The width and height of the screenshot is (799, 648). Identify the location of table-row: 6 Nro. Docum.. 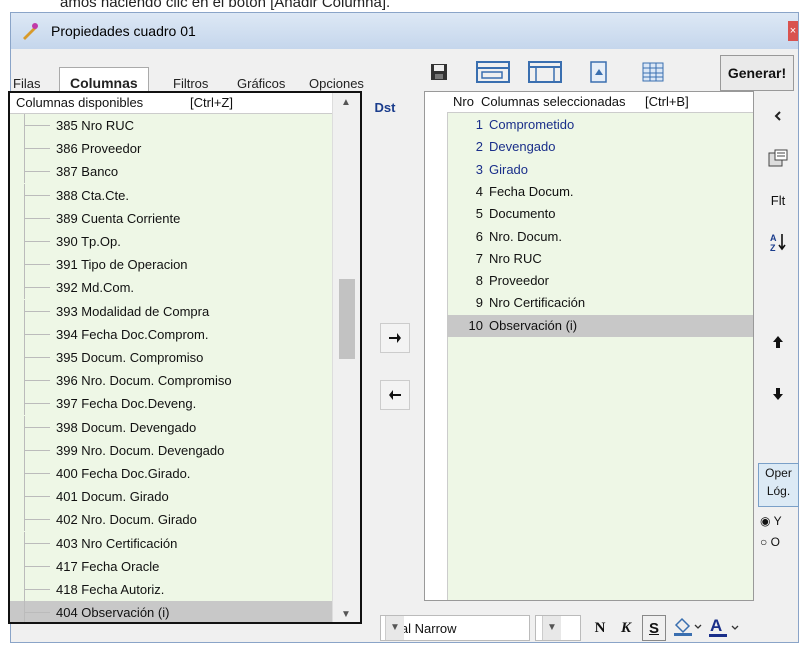
(600, 237).